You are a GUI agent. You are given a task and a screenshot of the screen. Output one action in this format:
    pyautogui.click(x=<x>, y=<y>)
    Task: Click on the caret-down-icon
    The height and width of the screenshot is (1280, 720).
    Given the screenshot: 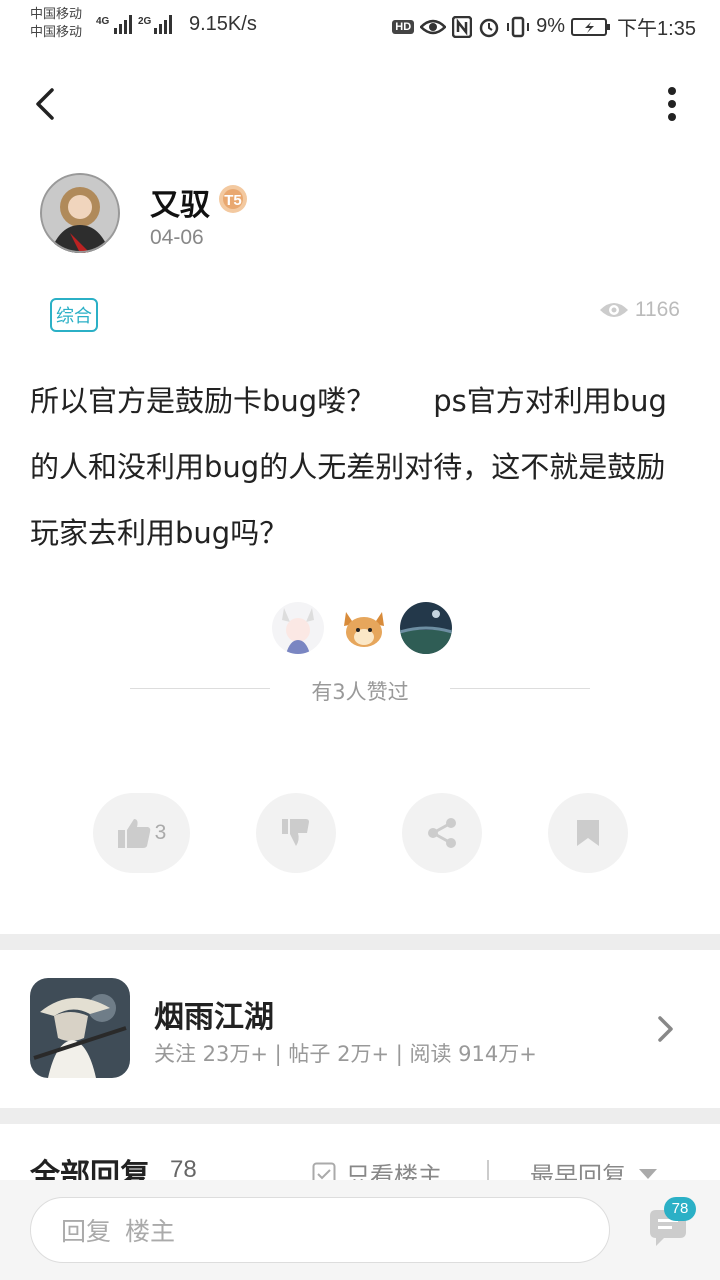 What is the action you would take?
    pyautogui.click(x=648, y=1173)
    